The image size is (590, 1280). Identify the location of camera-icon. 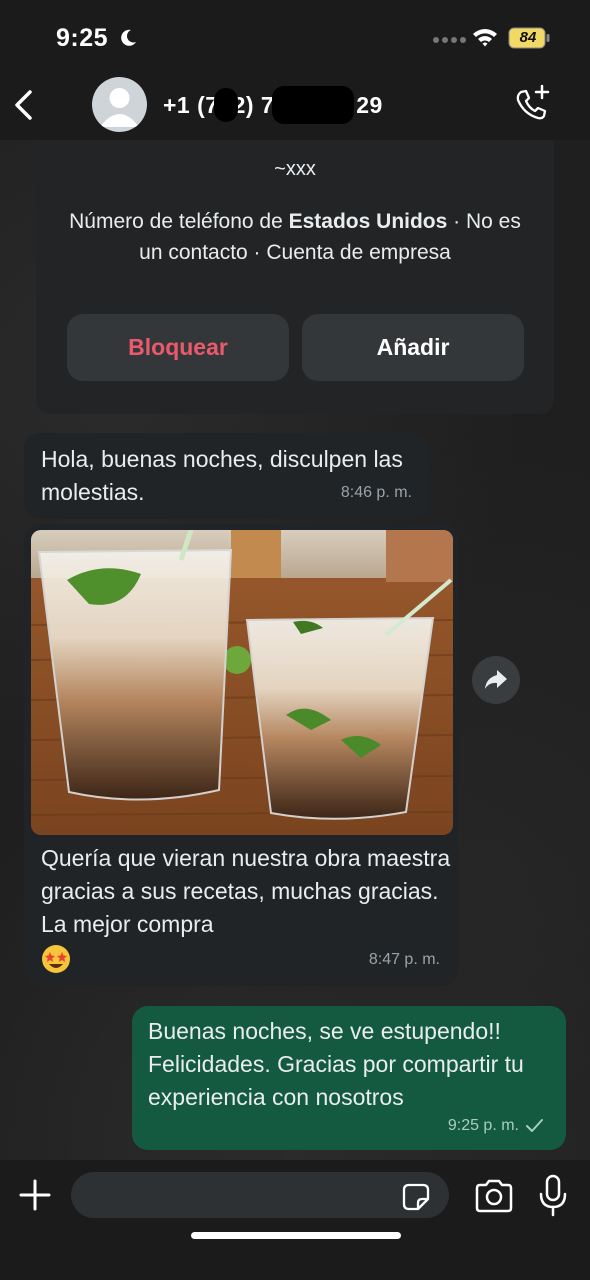
(494, 1196).